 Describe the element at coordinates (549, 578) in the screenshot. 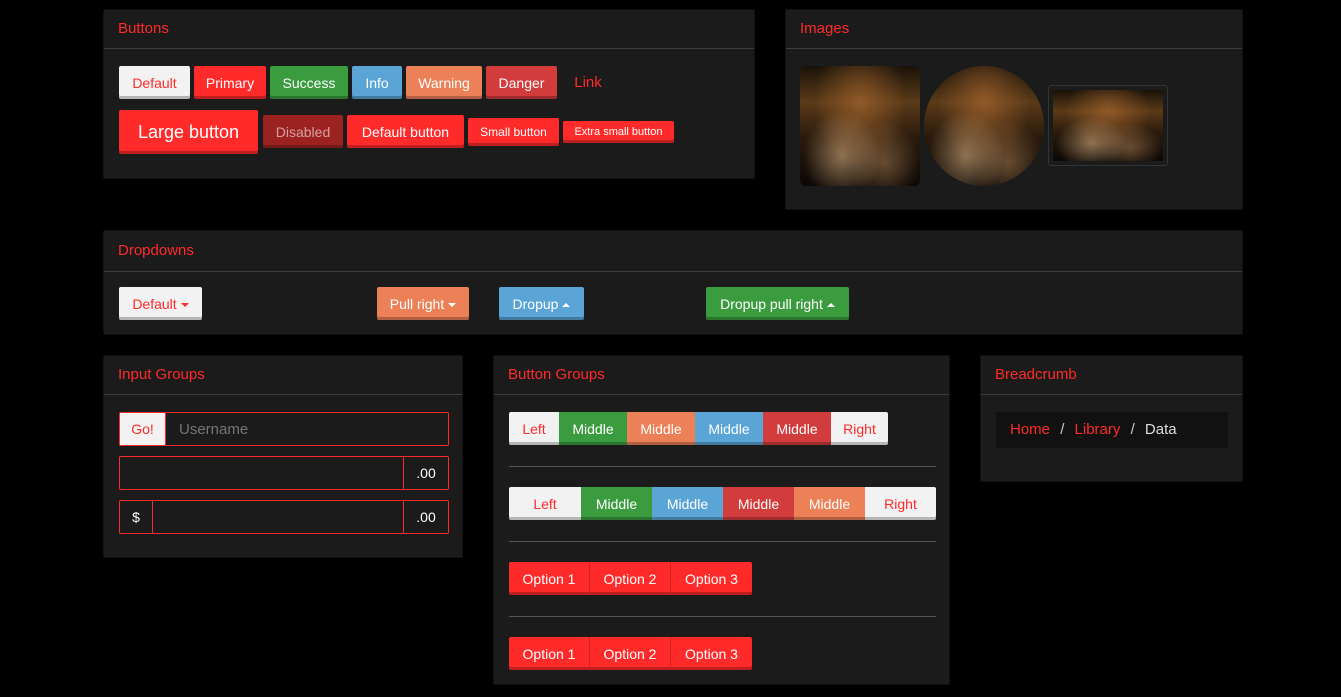

I see `group3-option-button: Option 1` at that location.